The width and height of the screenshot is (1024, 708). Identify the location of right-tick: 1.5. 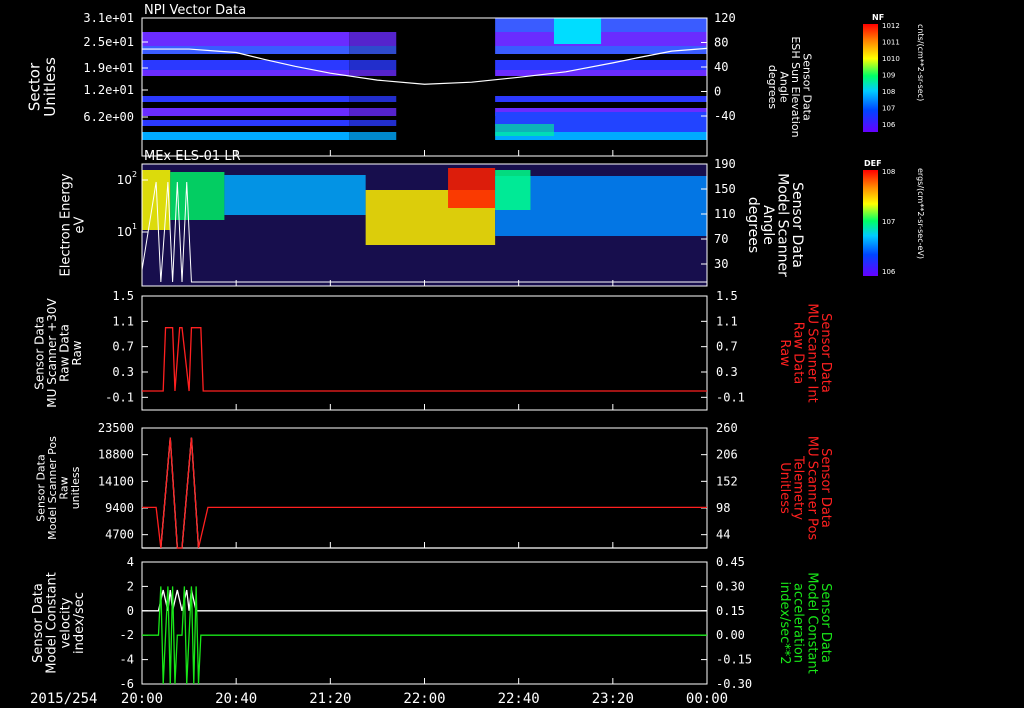
(727, 296).